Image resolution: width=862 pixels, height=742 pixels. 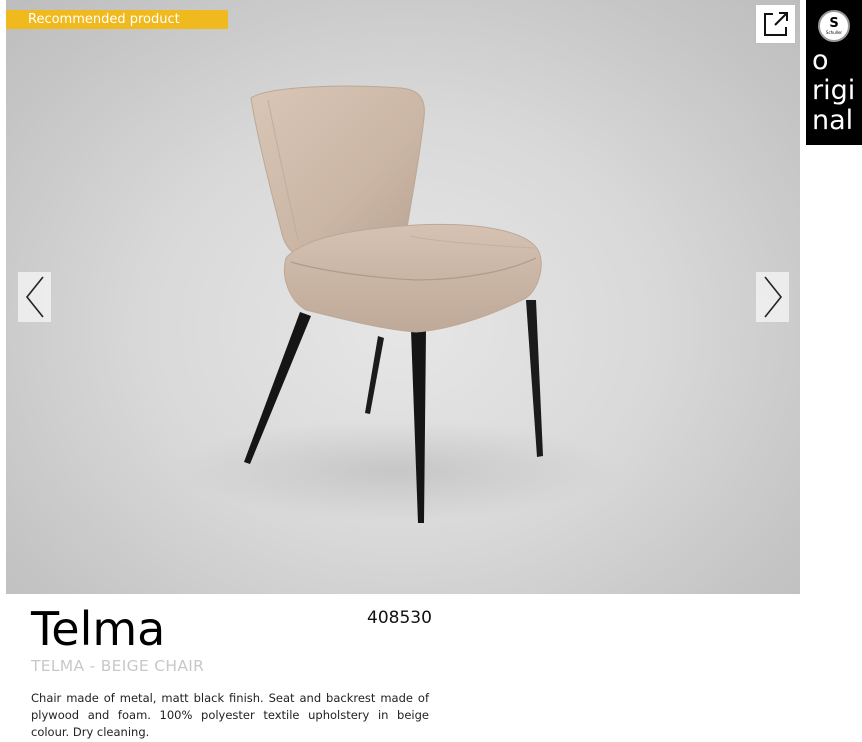 What do you see at coordinates (399, 618) in the screenshot?
I see `product-code: 408530` at bounding box center [399, 618].